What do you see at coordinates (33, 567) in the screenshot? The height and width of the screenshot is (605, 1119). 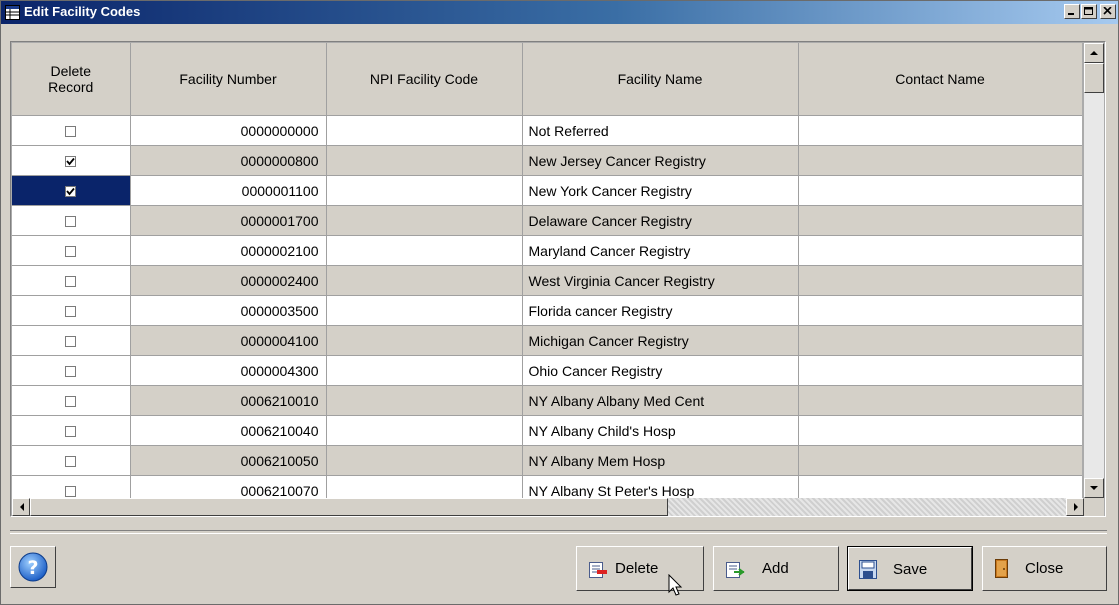 I see `help-button: ?` at bounding box center [33, 567].